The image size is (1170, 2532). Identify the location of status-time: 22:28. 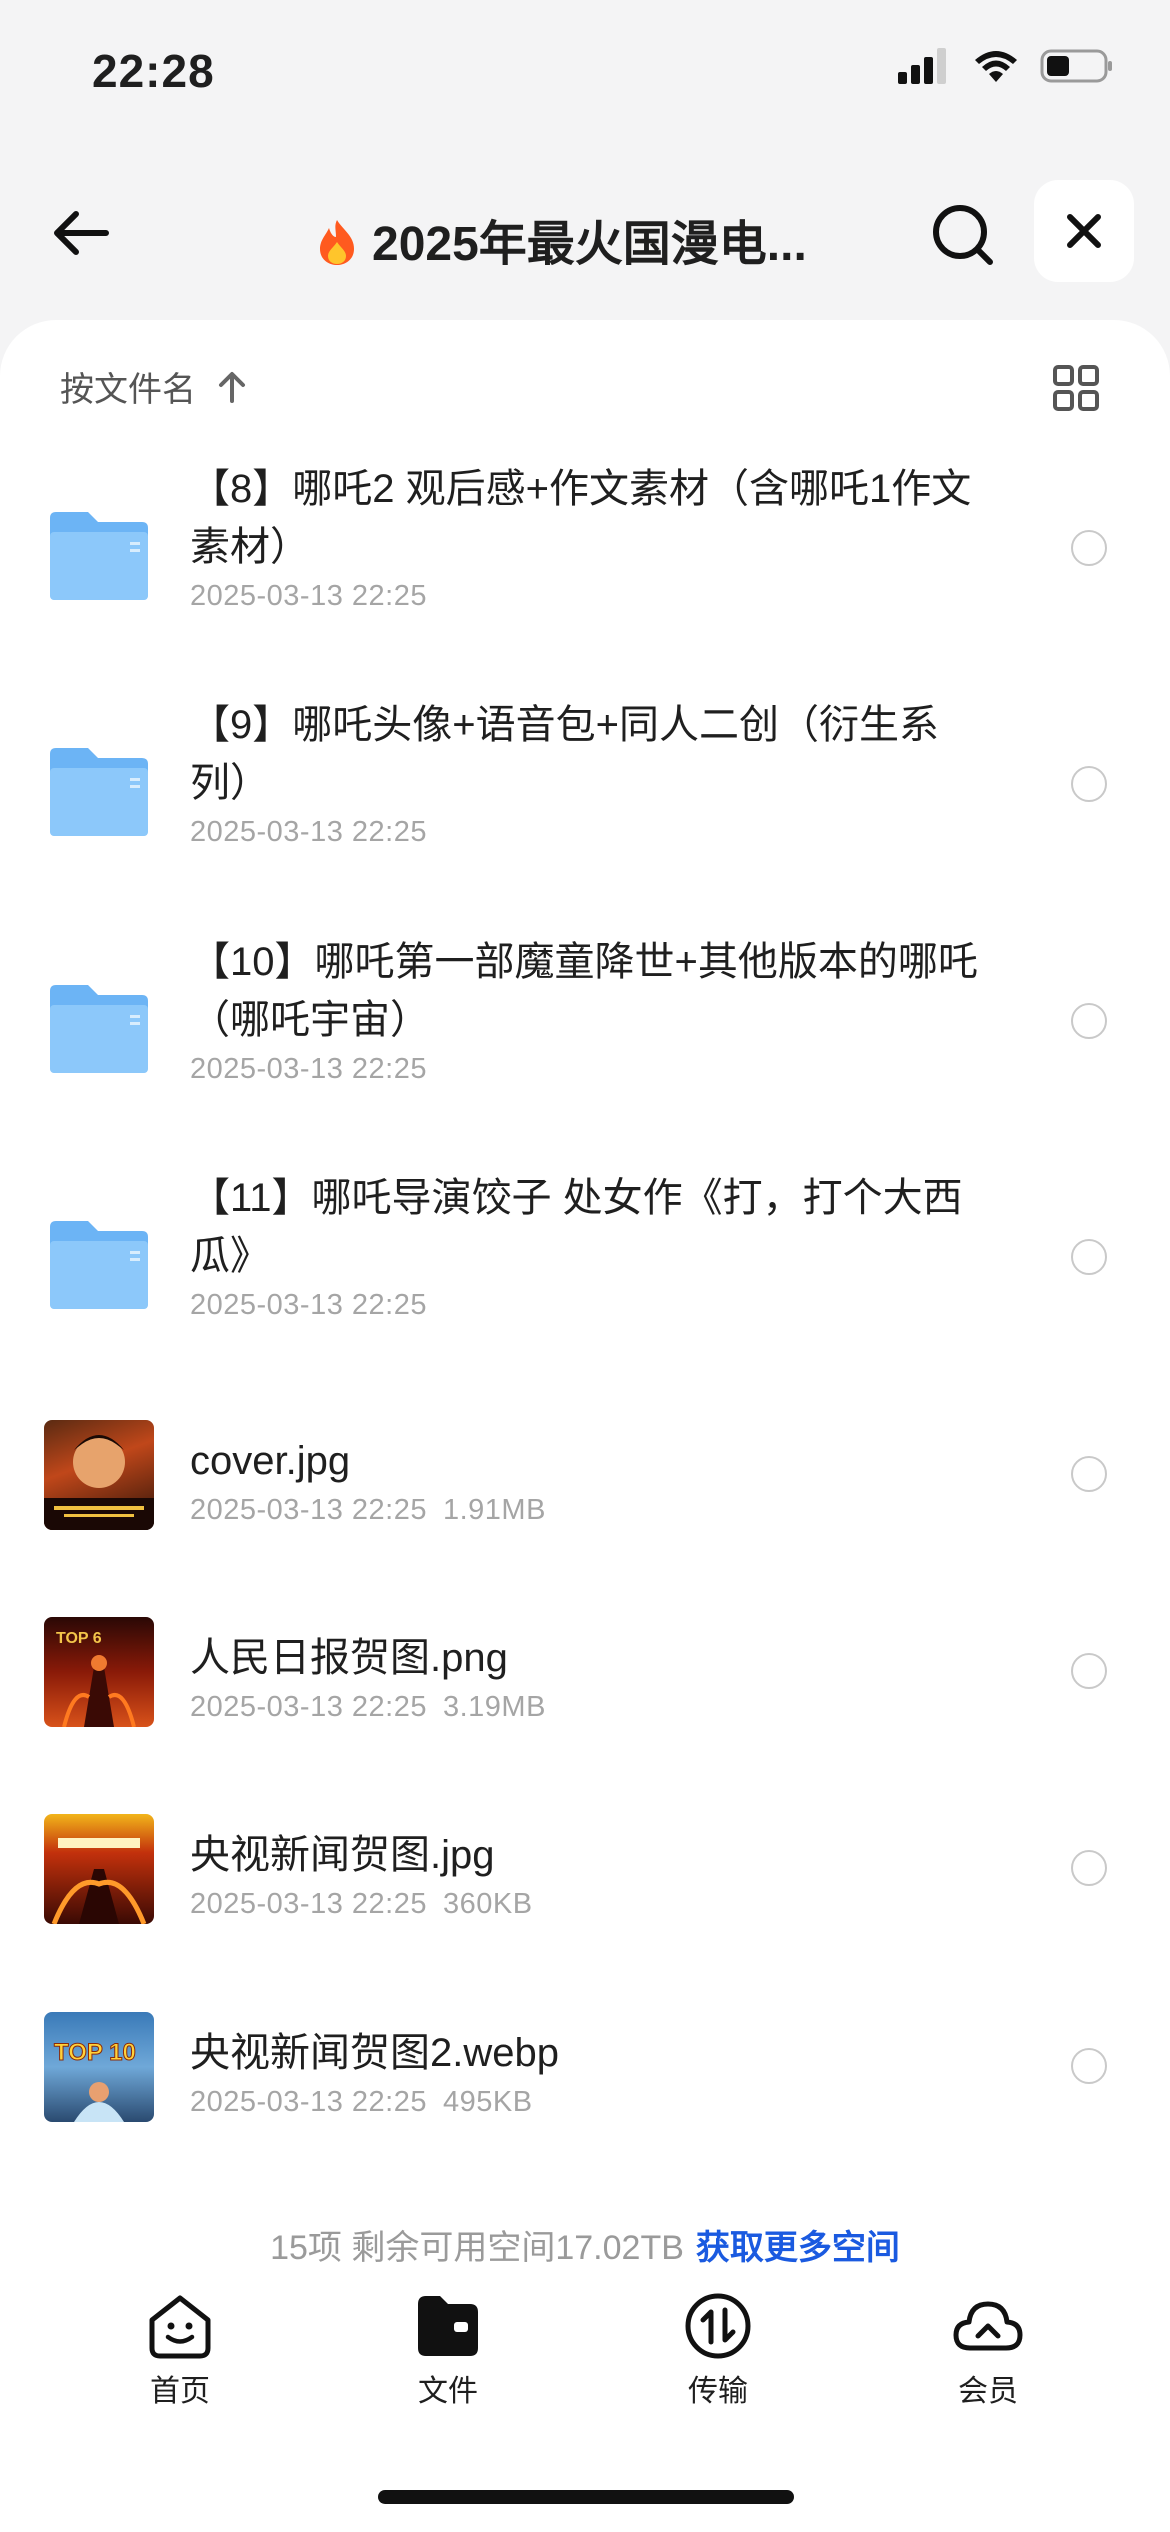
(153, 71).